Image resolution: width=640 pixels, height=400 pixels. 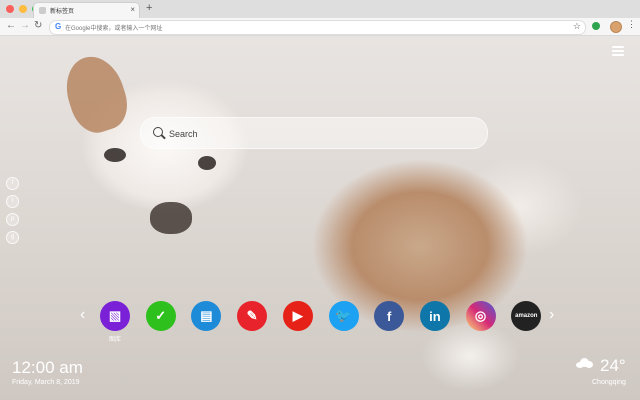 I want to click on app-label-gallery: 图库, so click(x=114, y=340).